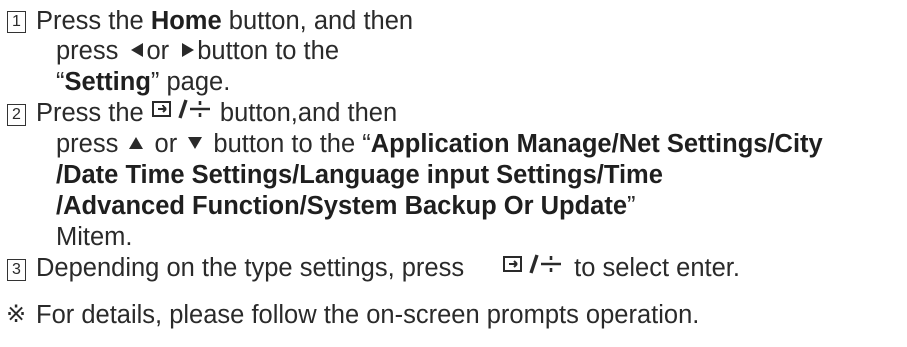 This screenshot has height=347, width=907. What do you see at coordinates (91, 51) in the screenshot?
I see `step-1-text: press` at bounding box center [91, 51].